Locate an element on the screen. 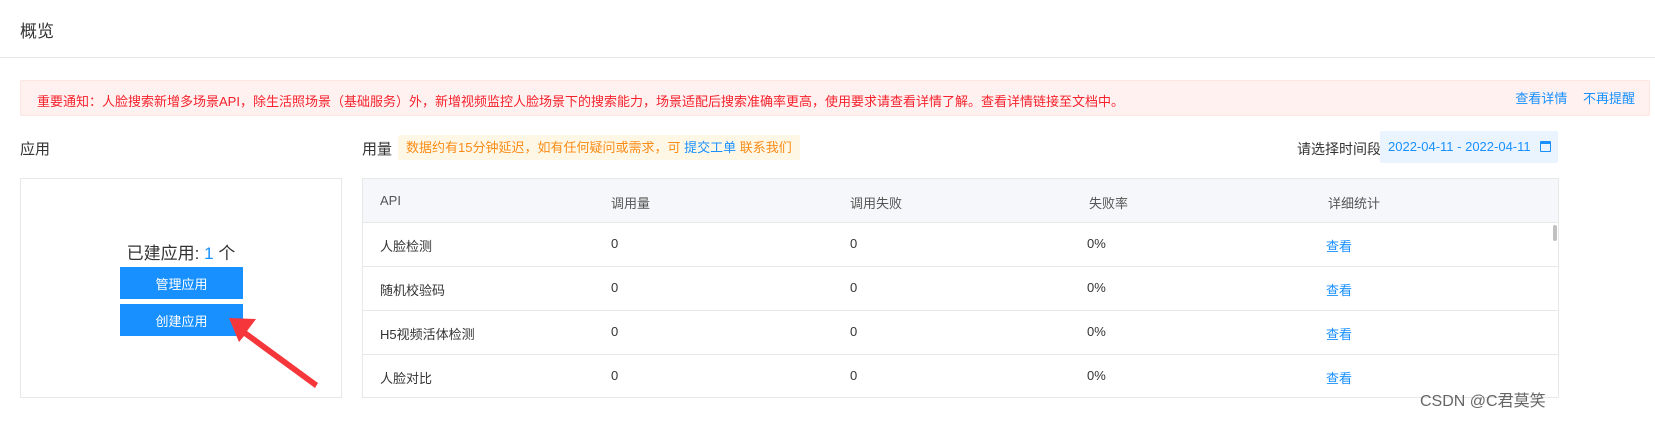 The width and height of the screenshot is (1655, 438). contact-us-text: 联系我们 is located at coordinates (764, 147).